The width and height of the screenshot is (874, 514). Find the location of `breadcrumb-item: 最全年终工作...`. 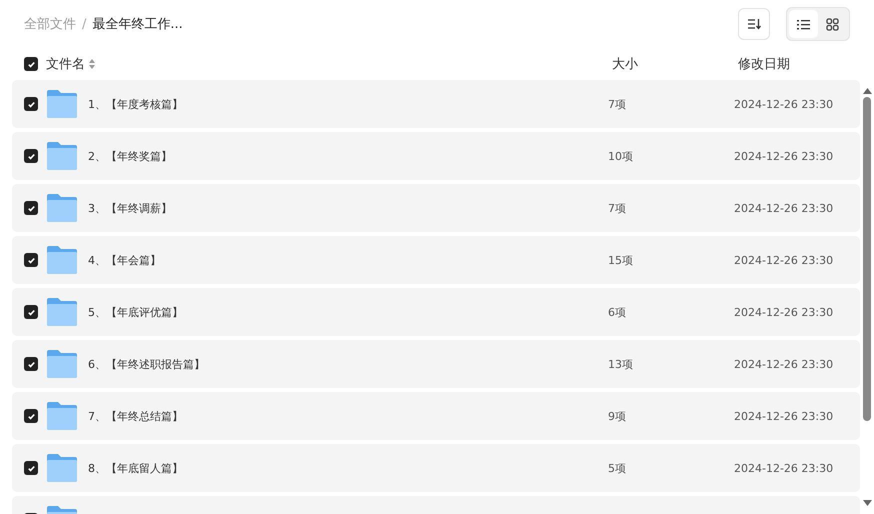

breadcrumb-item: 最全年终工作... is located at coordinates (137, 24).